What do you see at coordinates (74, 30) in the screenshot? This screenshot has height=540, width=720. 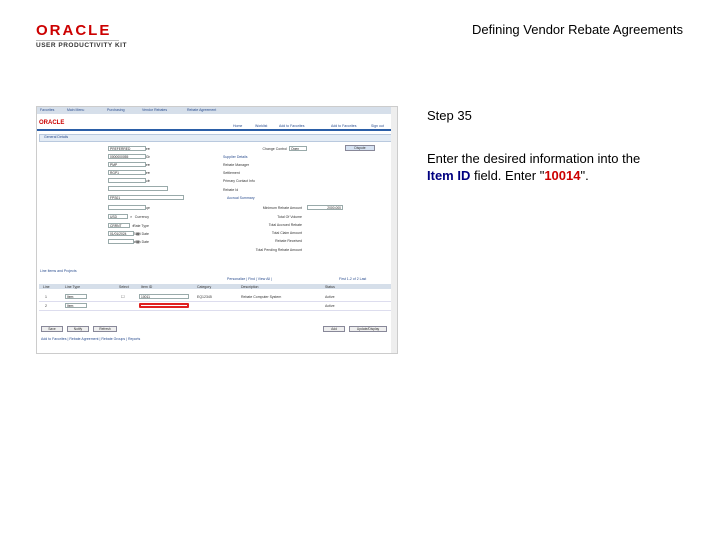 I see `oracle-logo-text: ORACLE` at bounding box center [74, 30].